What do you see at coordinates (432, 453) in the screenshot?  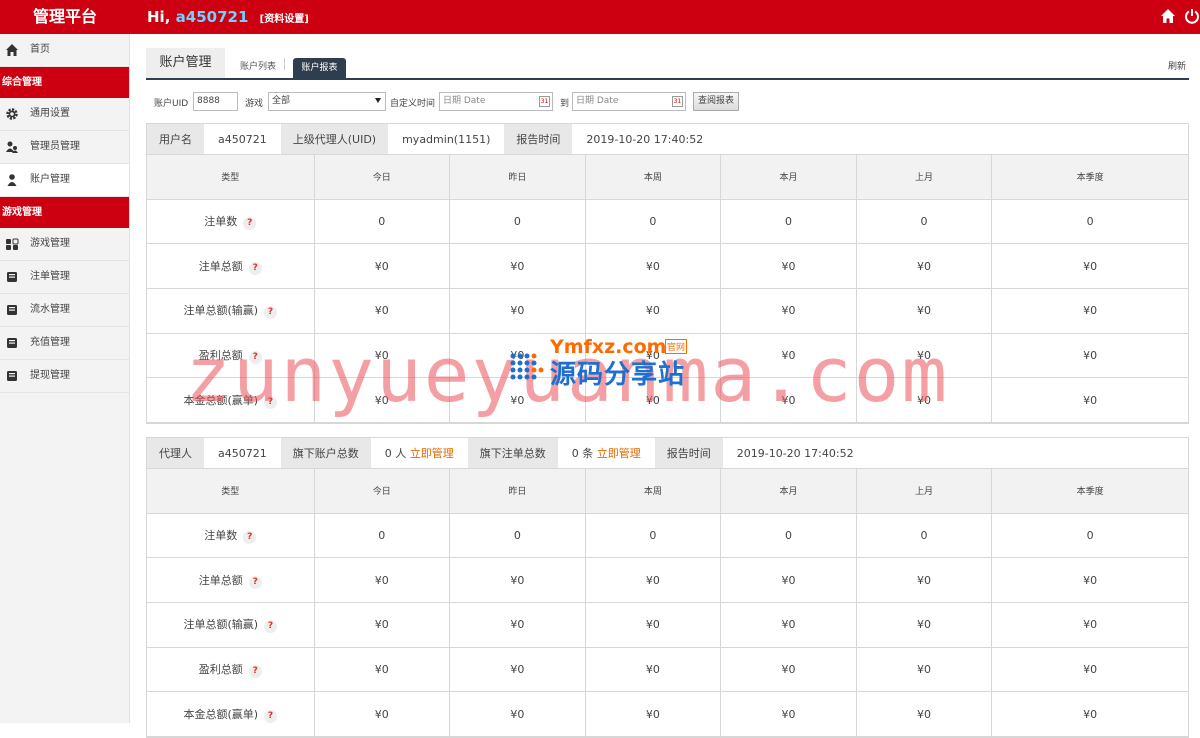 I see `manage-accounts-link: 立即管理` at bounding box center [432, 453].